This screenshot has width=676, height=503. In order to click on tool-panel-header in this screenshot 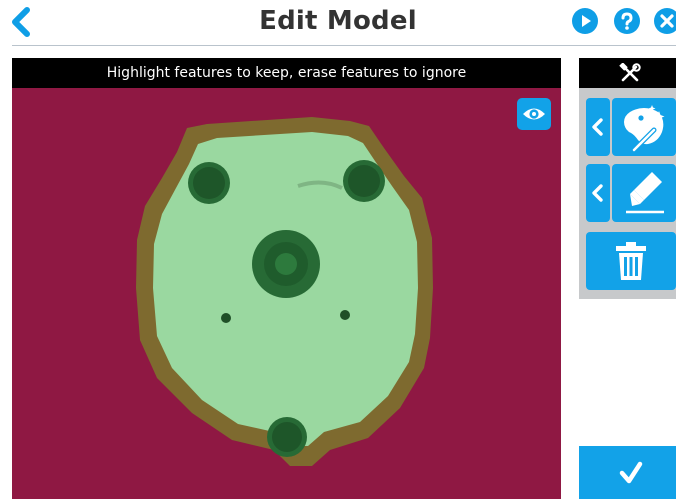, I will do `click(627, 73)`.